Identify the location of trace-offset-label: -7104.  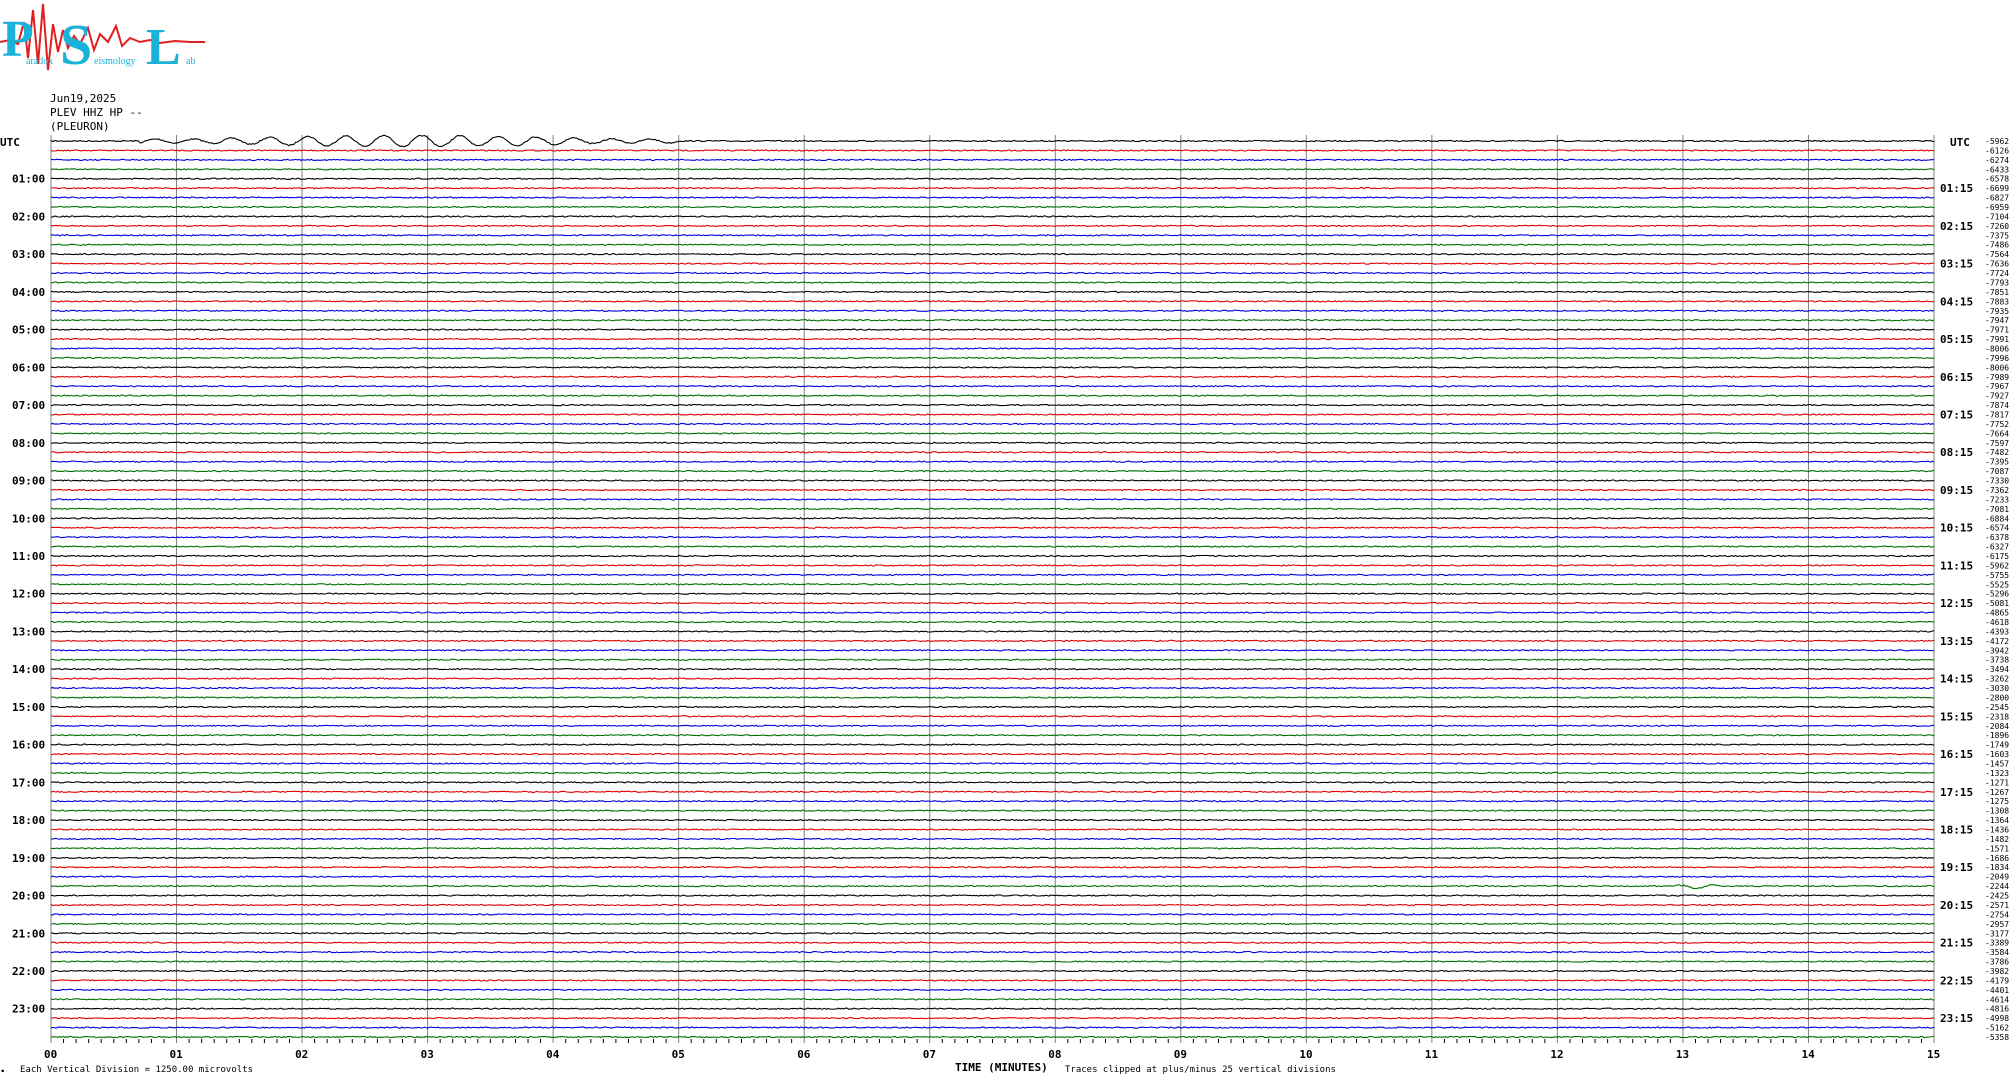
(1997, 216).